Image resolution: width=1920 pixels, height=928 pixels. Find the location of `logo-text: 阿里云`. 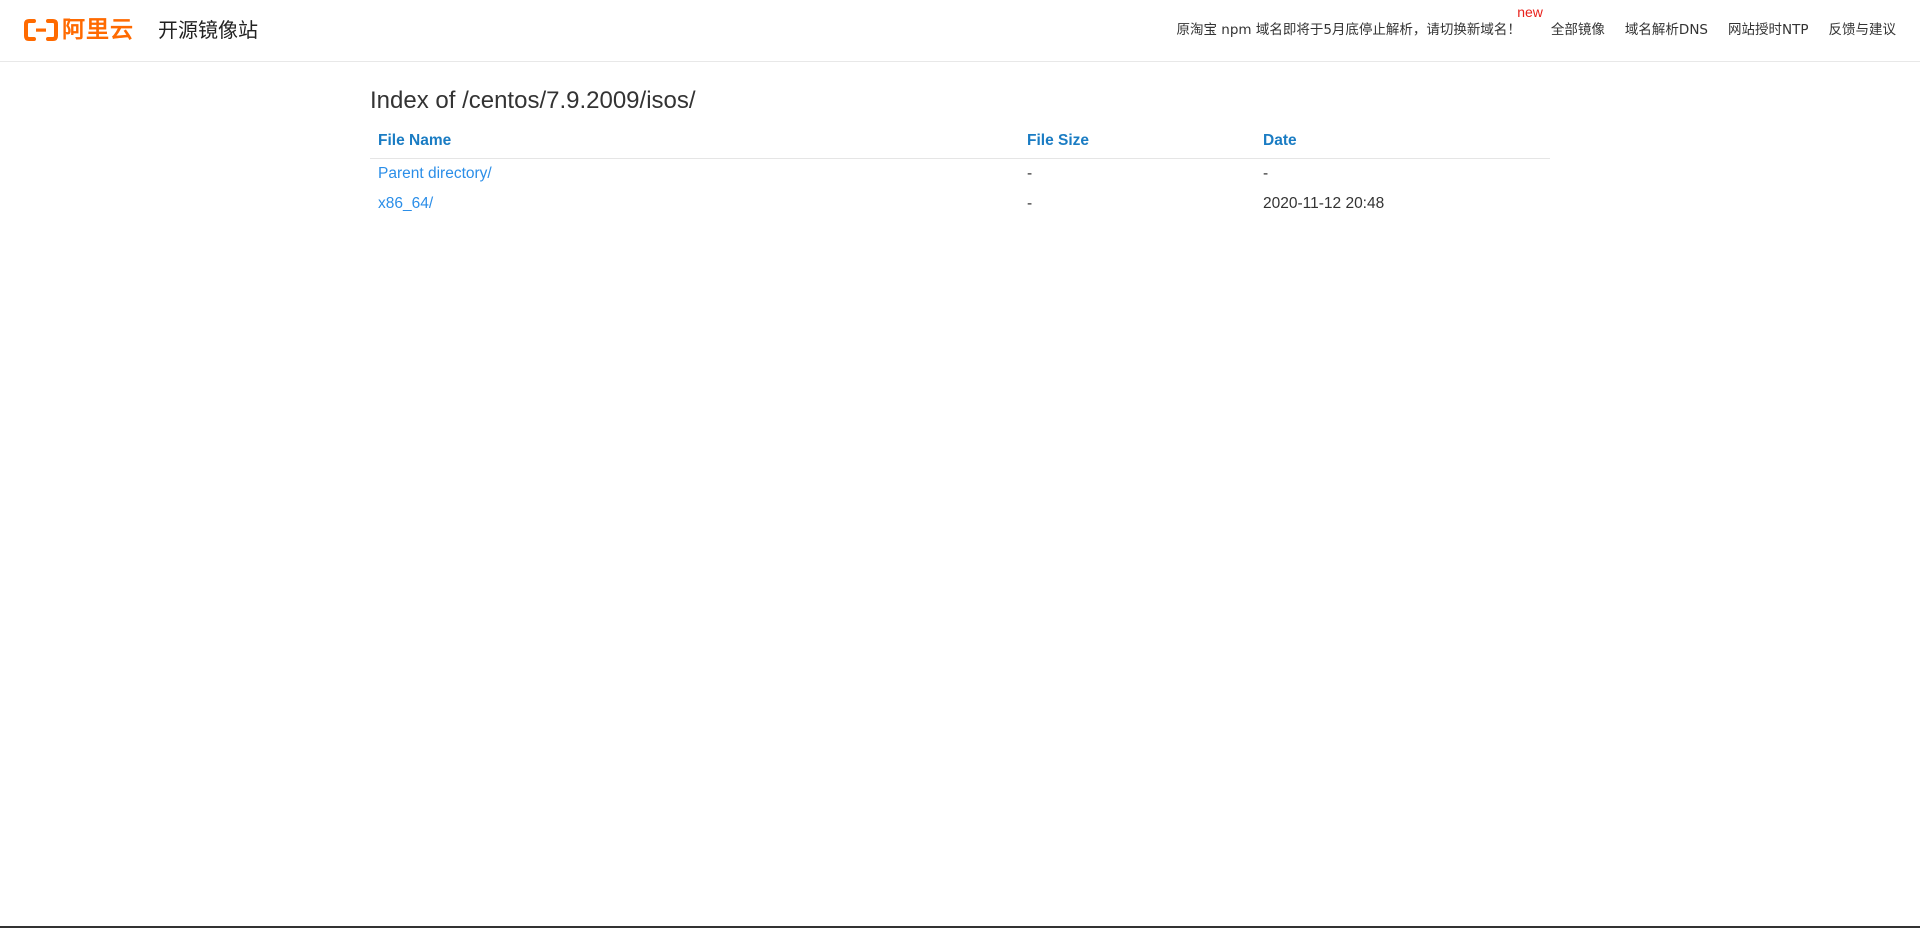

logo-text: 阿里云 is located at coordinates (98, 30).